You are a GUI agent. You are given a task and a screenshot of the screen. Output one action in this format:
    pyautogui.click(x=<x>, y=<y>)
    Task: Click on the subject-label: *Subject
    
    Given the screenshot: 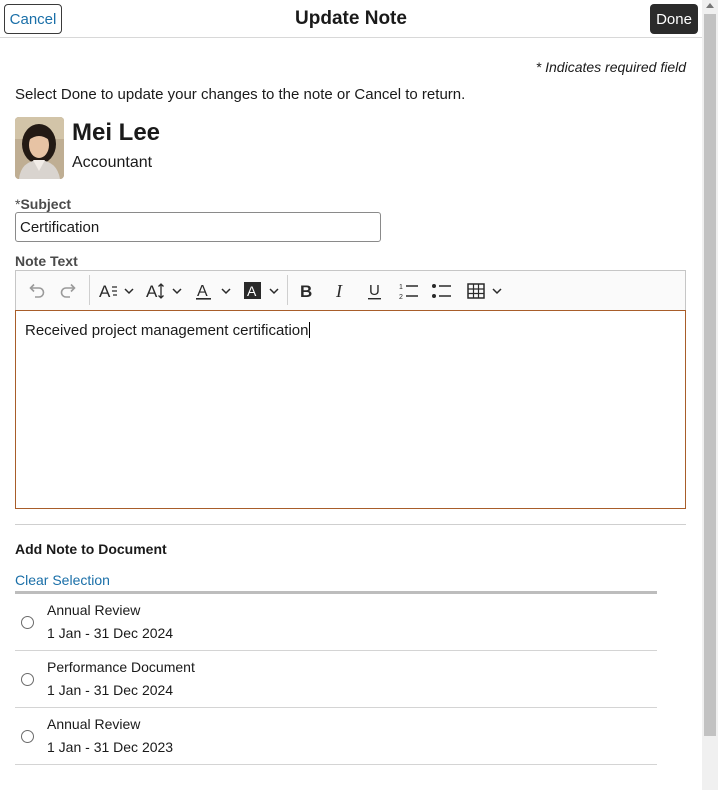 What is the action you would take?
    pyautogui.click(x=43, y=204)
    